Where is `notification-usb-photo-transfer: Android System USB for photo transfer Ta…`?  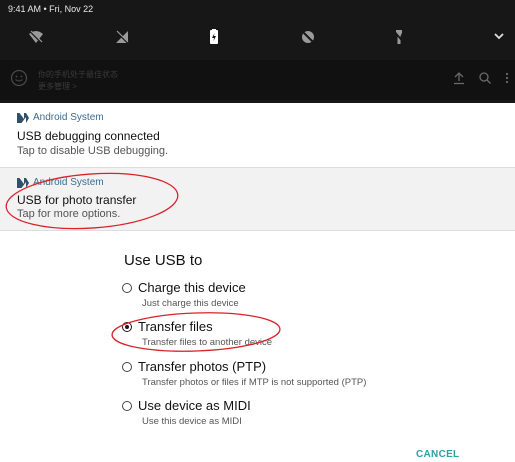
notification-usb-photo-transfer: Android System USB for photo transfer Ta… is located at coordinates (257, 199).